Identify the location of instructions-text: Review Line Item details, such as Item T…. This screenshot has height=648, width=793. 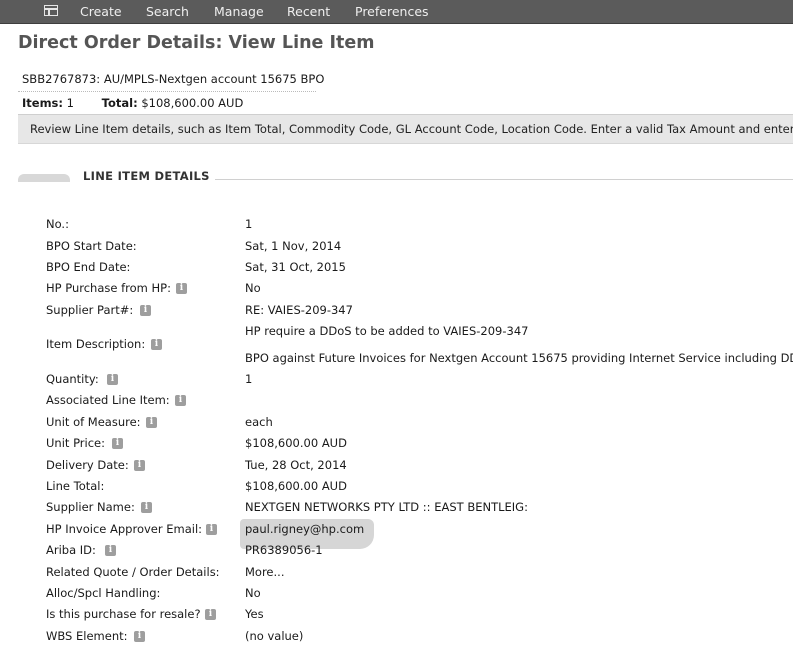
(411, 129).